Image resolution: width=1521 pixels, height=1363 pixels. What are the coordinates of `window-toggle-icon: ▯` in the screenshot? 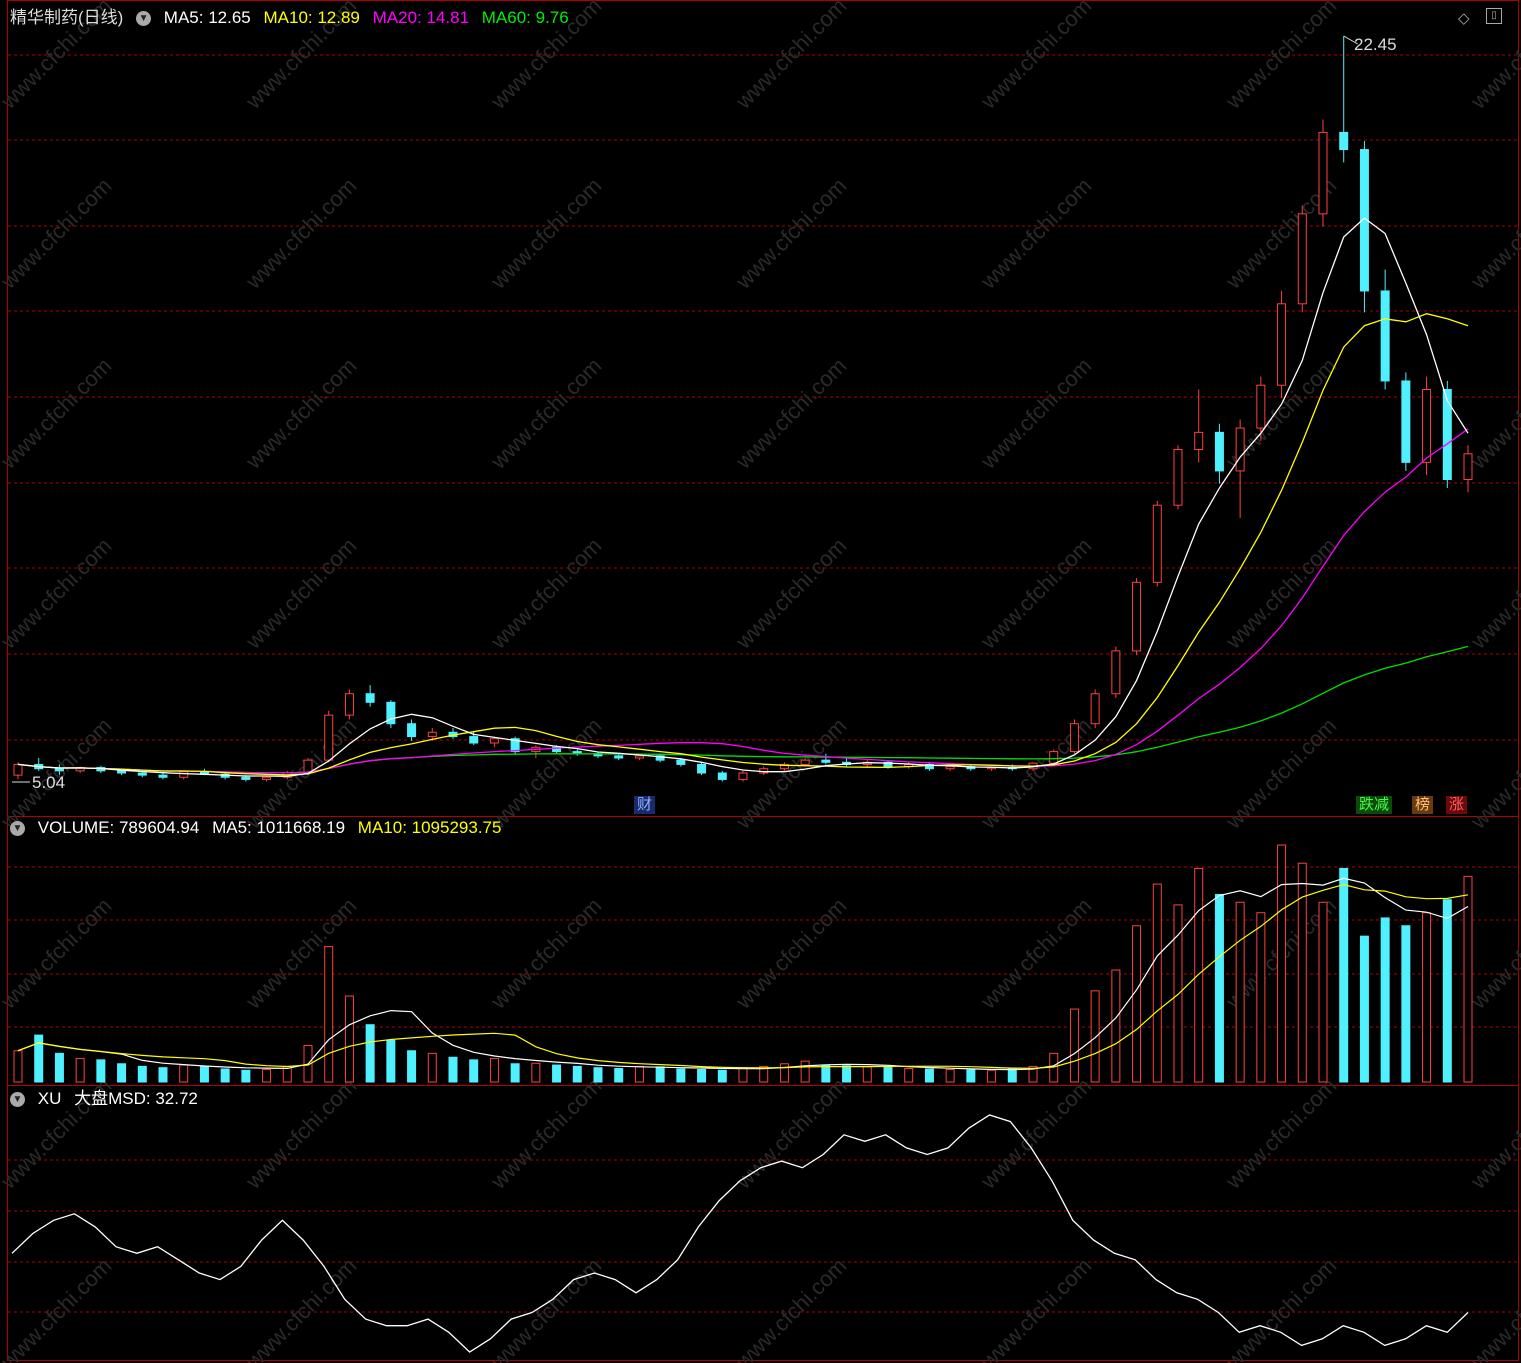 It's located at (1494, 16).